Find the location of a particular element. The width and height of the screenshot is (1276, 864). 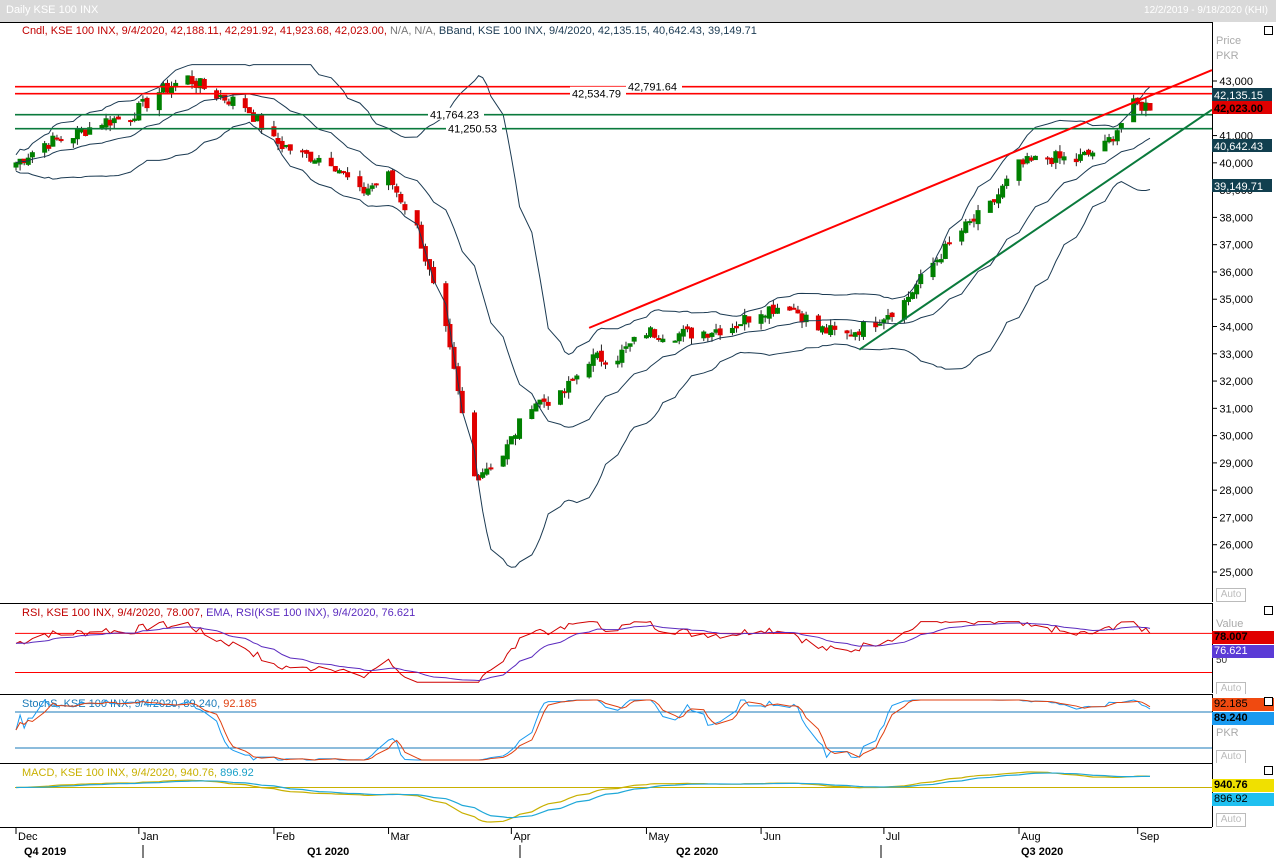

ema-value-tag: 76.621 is located at coordinates (1243, 651).